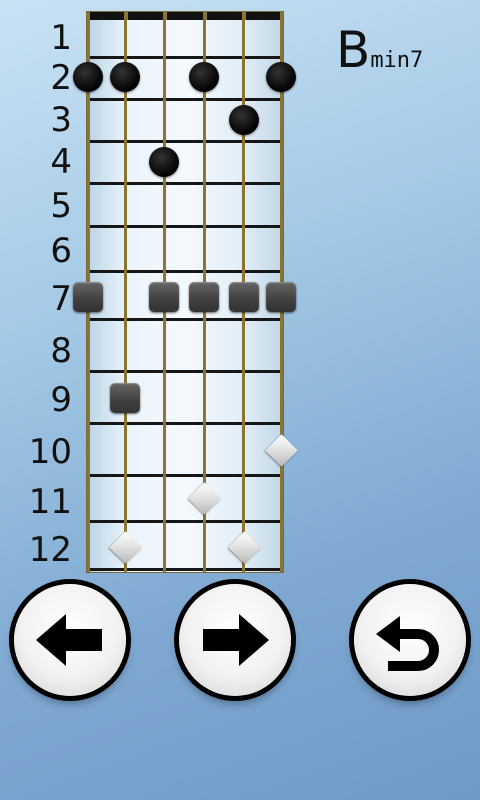 The height and width of the screenshot is (800, 480). Describe the element at coordinates (61, 120) in the screenshot. I see `fret-number: 3` at that location.